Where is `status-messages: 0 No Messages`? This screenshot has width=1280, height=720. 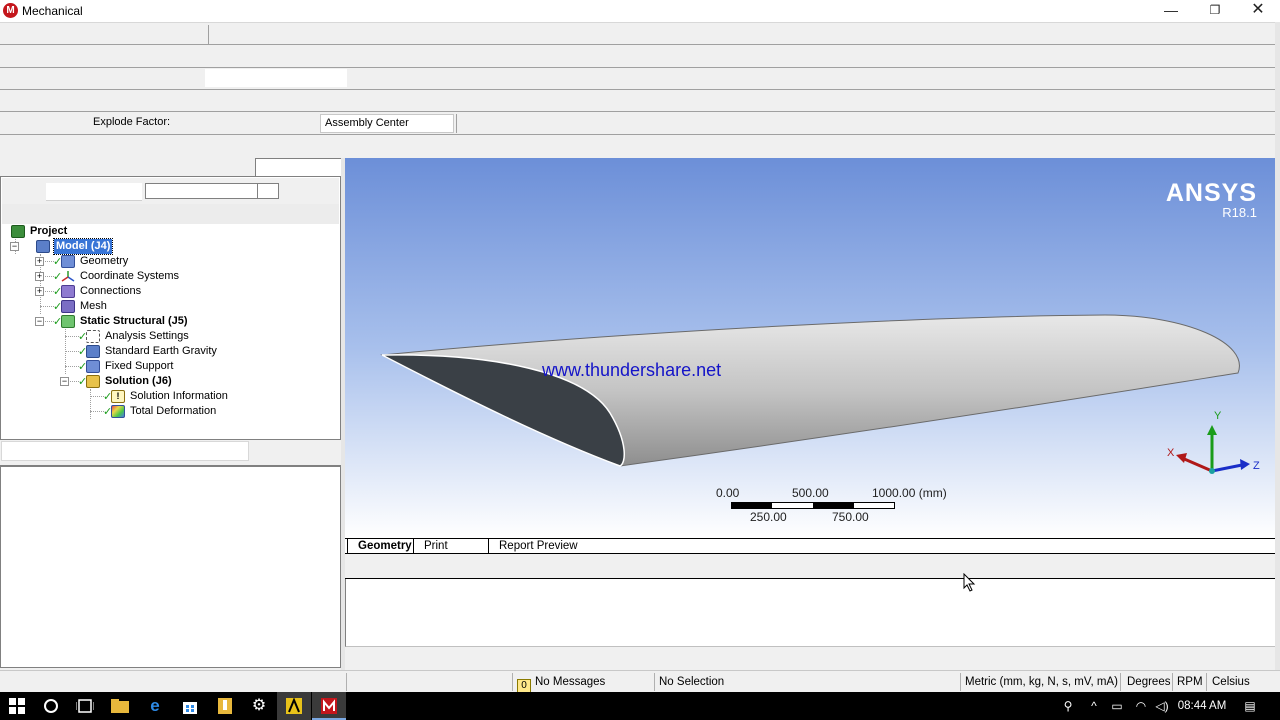 status-messages: 0 No Messages is located at coordinates (583, 683).